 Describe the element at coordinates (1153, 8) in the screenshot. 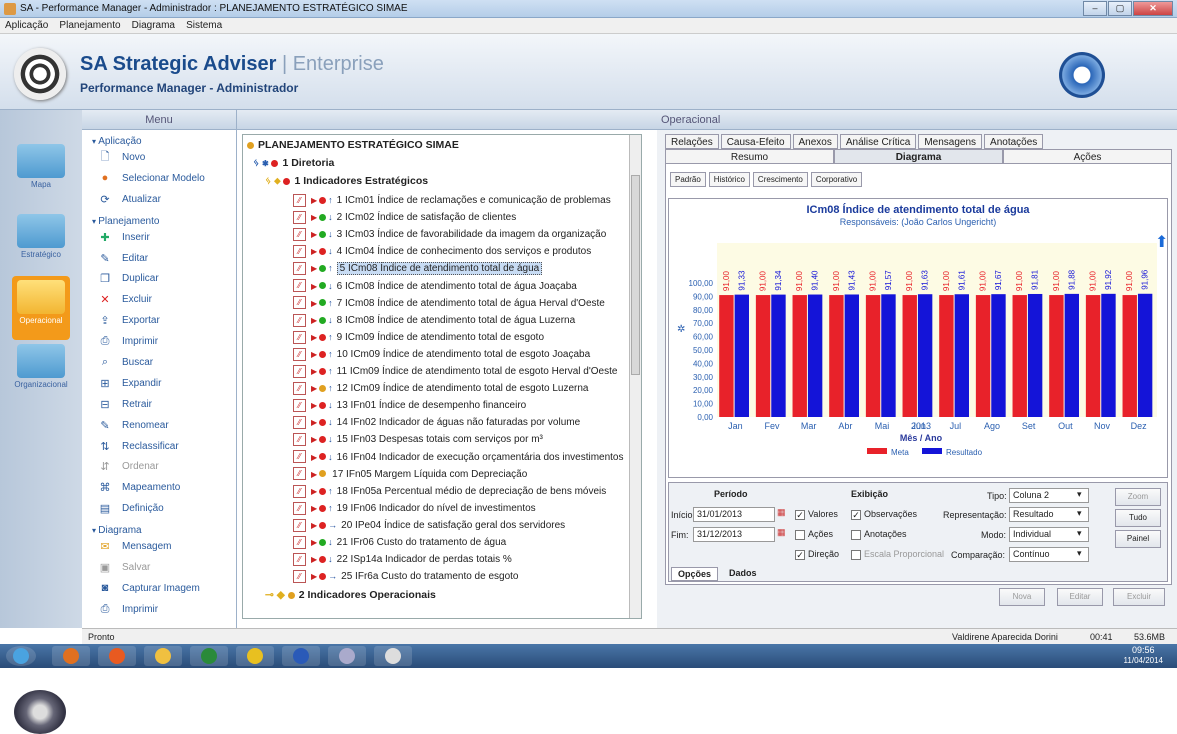

I see `close-button: ✕` at that location.